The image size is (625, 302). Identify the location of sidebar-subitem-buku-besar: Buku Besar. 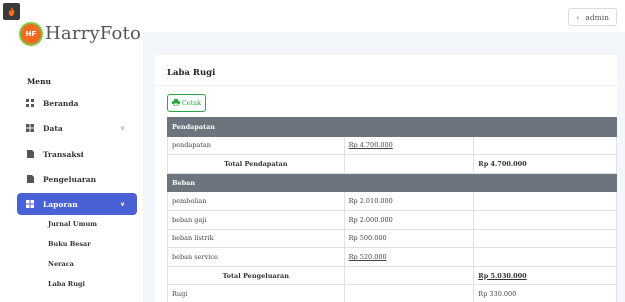
(69, 244).